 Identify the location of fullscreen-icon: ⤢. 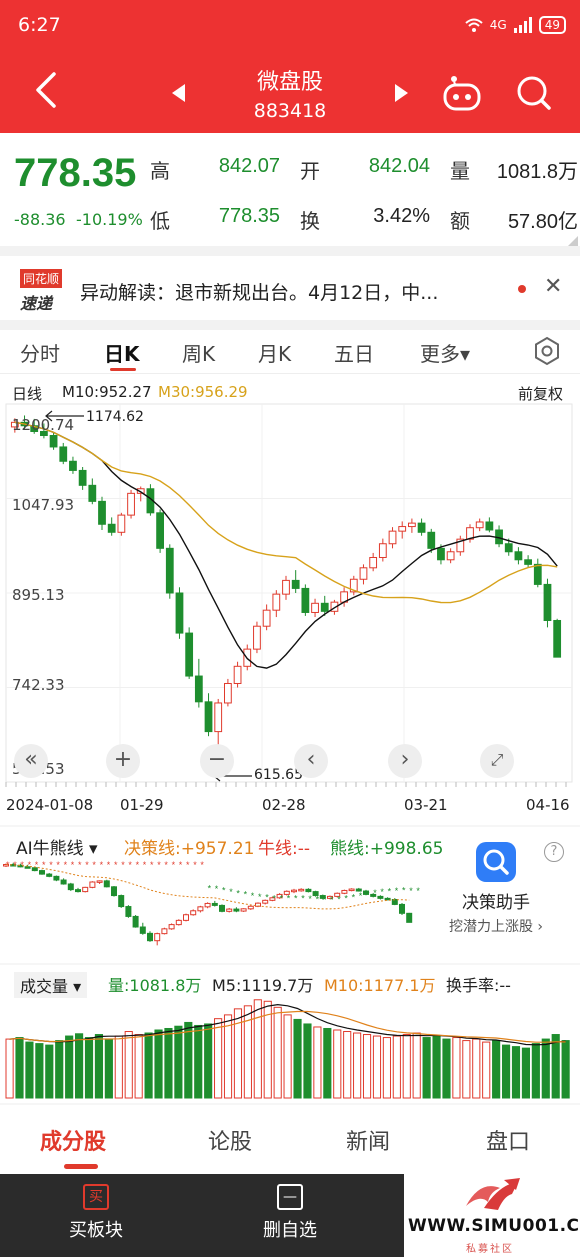
(497, 761).